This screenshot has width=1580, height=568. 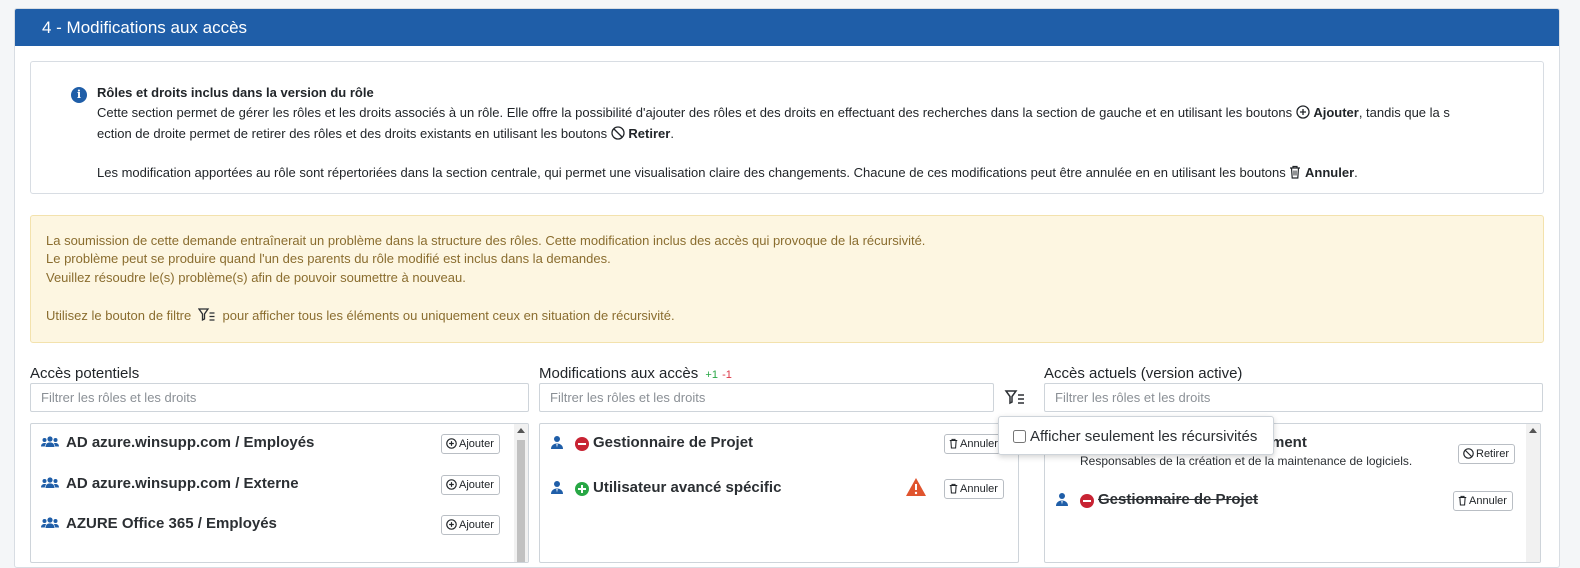 I want to click on recursion-warning-icon, so click(x=916, y=489).